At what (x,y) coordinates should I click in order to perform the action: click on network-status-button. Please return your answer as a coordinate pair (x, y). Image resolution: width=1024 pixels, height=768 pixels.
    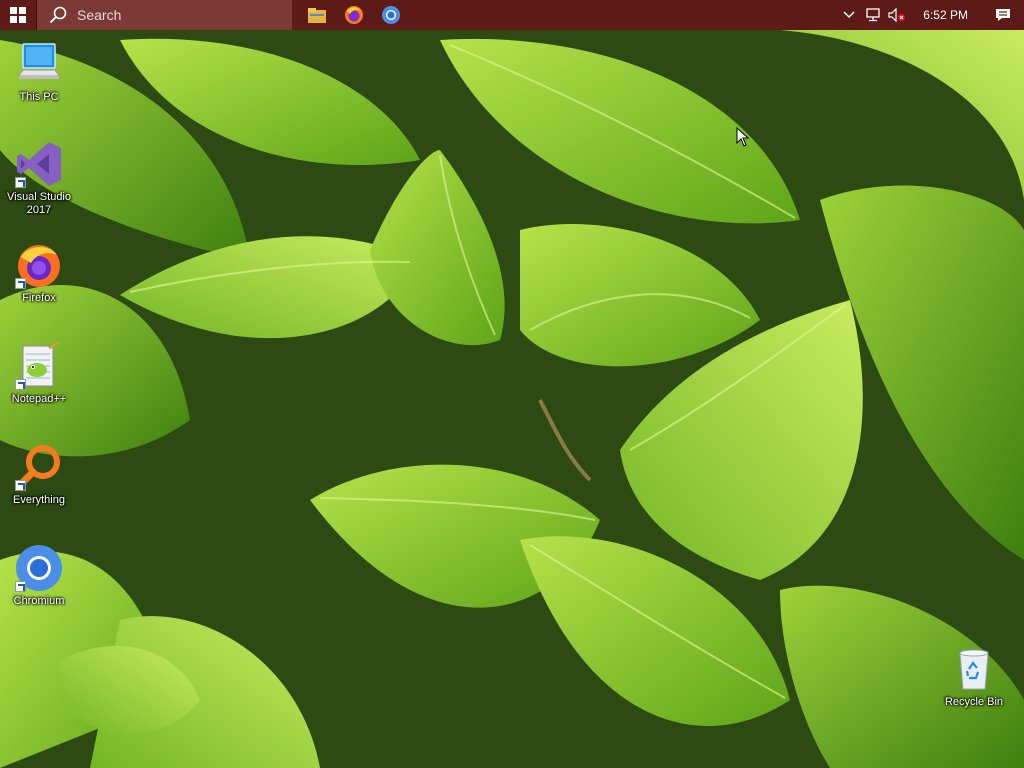
    Looking at the image, I should click on (873, 15).